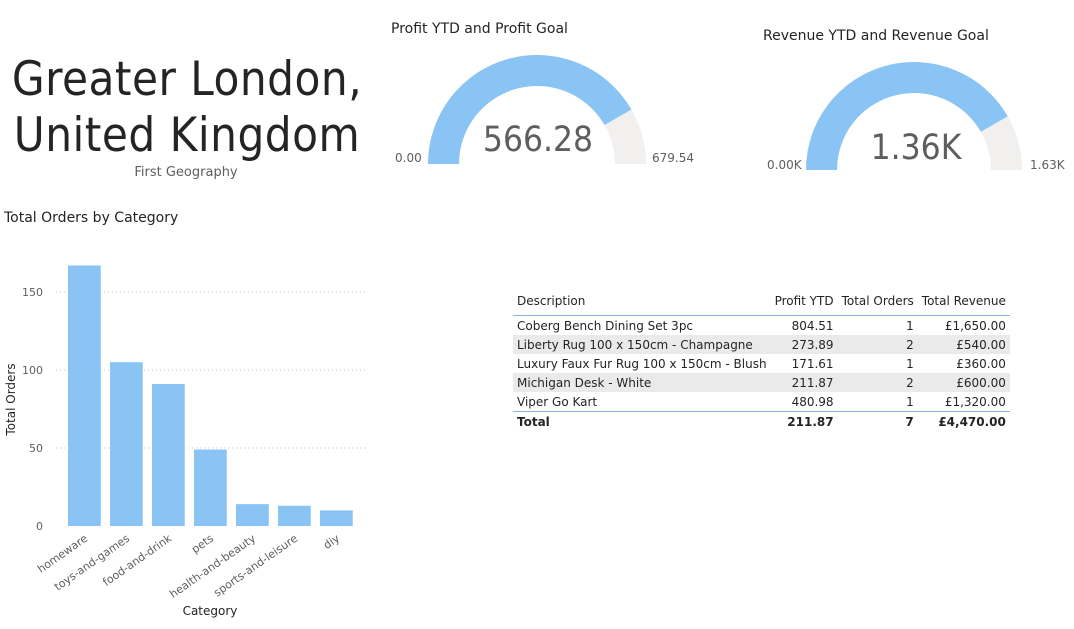 This screenshot has height=629, width=1074. What do you see at coordinates (761, 402) in the screenshot?
I see `table-row: Viper Go Kart 480.98 1 £1,320.00` at bounding box center [761, 402].